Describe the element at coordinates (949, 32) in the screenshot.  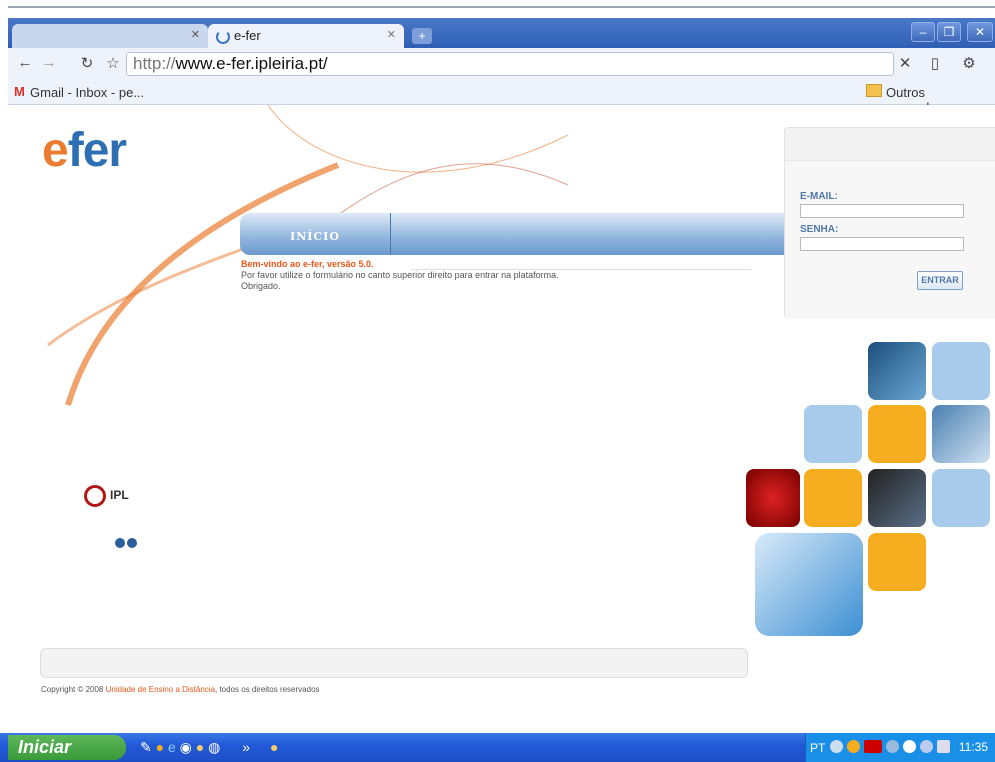
I see `maximize-button: ❐` at that location.